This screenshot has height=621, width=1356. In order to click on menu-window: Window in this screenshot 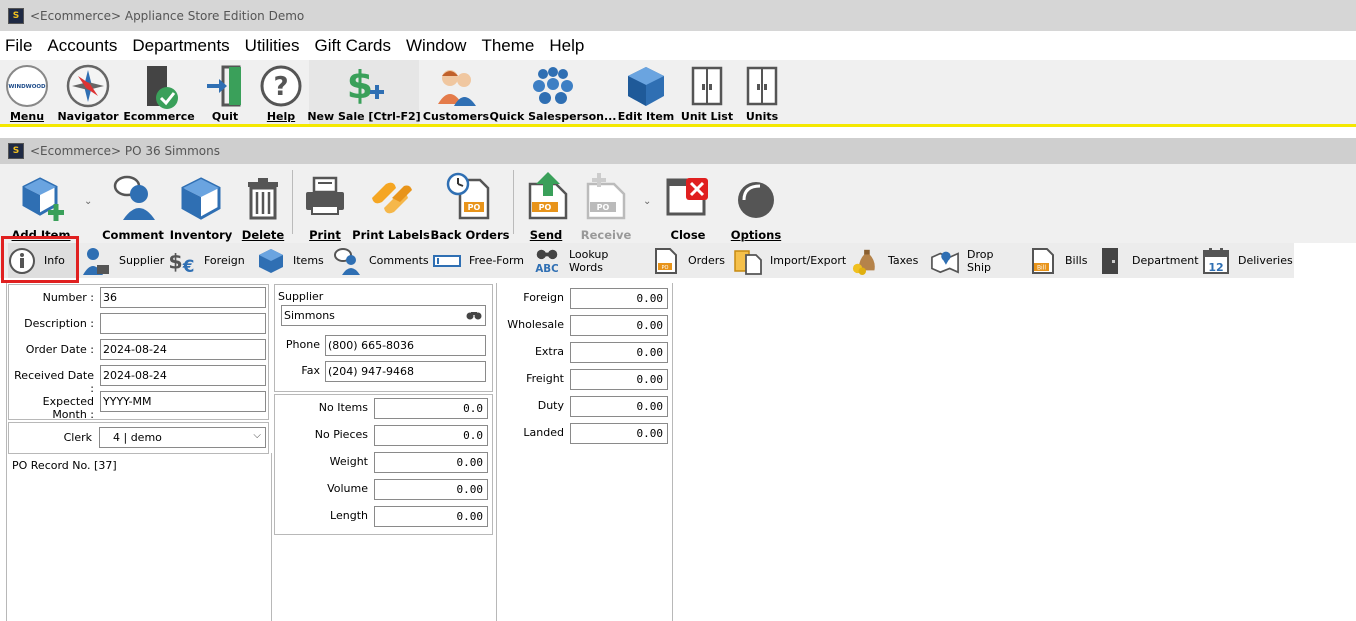, I will do `click(436, 46)`.